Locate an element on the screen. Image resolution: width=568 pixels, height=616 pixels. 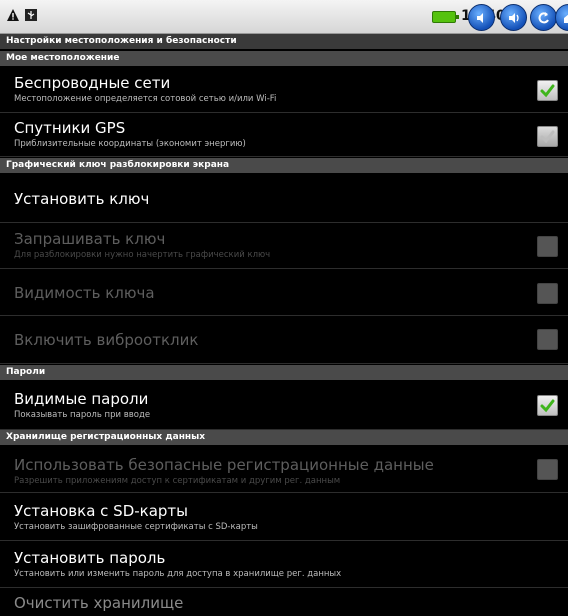
gps-title: Спутники GPS is located at coordinates (70, 128).